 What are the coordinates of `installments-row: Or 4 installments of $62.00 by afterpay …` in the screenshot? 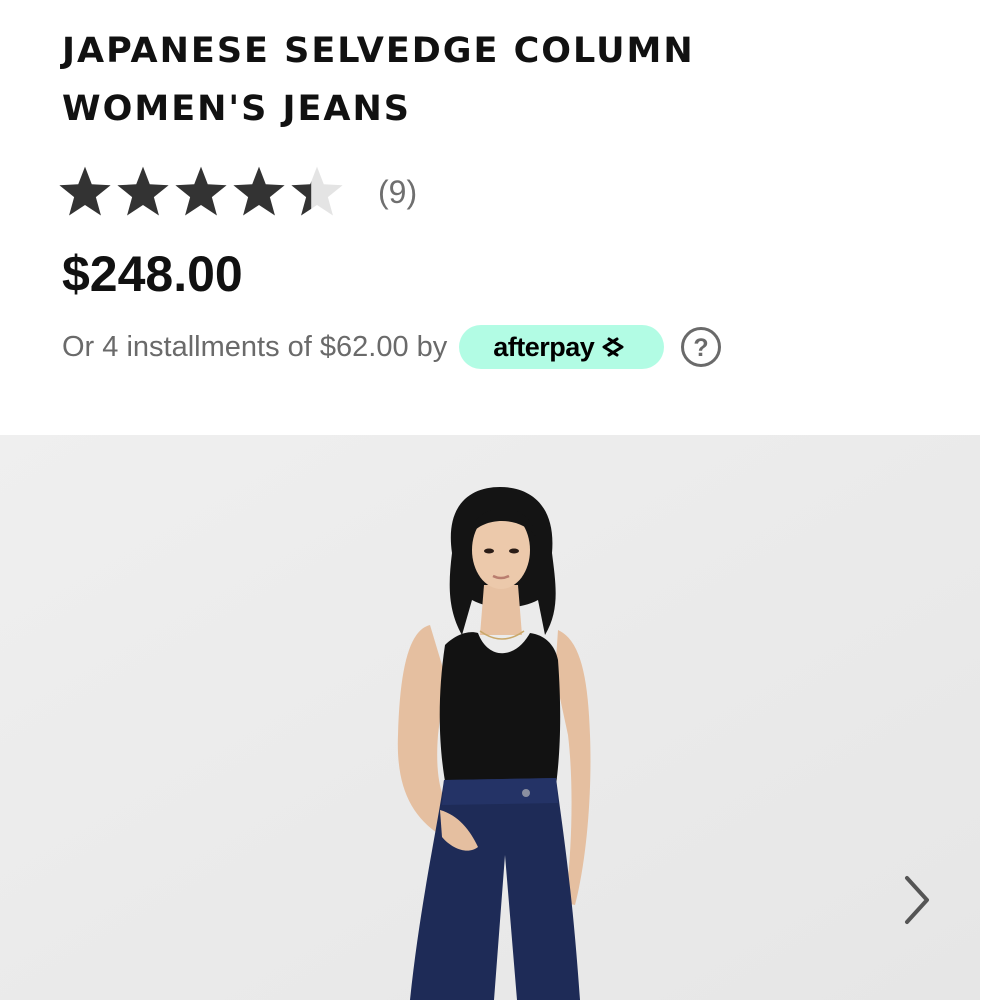 It's located at (392, 347).